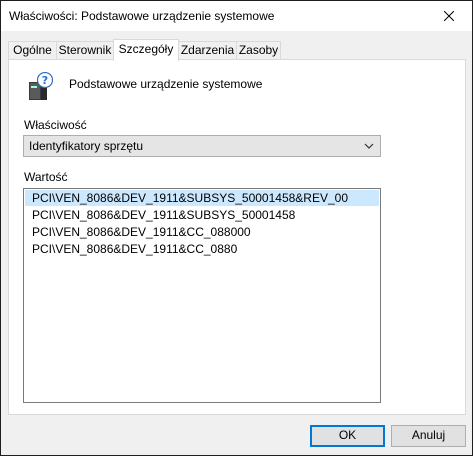  What do you see at coordinates (202, 232) in the screenshot?
I see `list-item: PCI\VEN_8086&DEV_1911&CC_088000` at bounding box center [202, 232].